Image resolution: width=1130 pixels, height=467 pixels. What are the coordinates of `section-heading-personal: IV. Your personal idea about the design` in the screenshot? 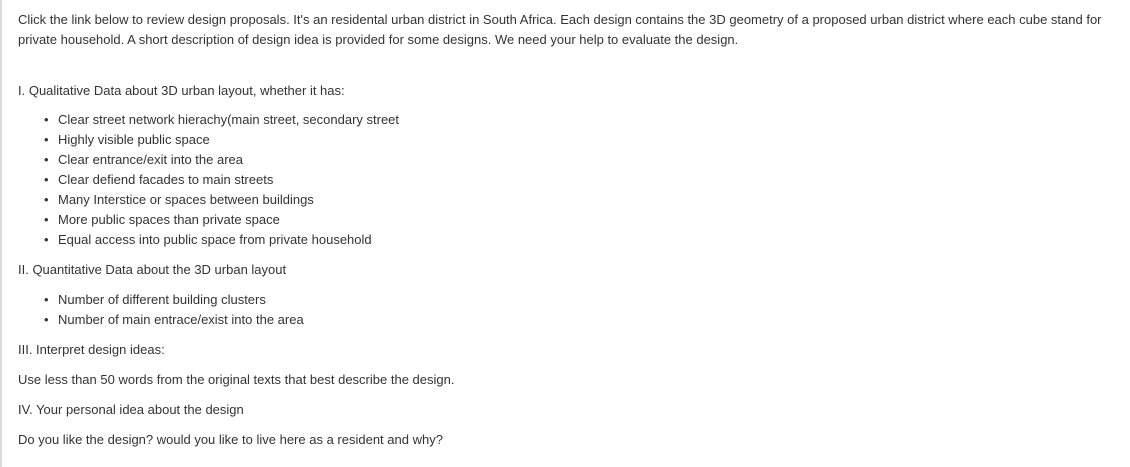 It's located at (131, 409).